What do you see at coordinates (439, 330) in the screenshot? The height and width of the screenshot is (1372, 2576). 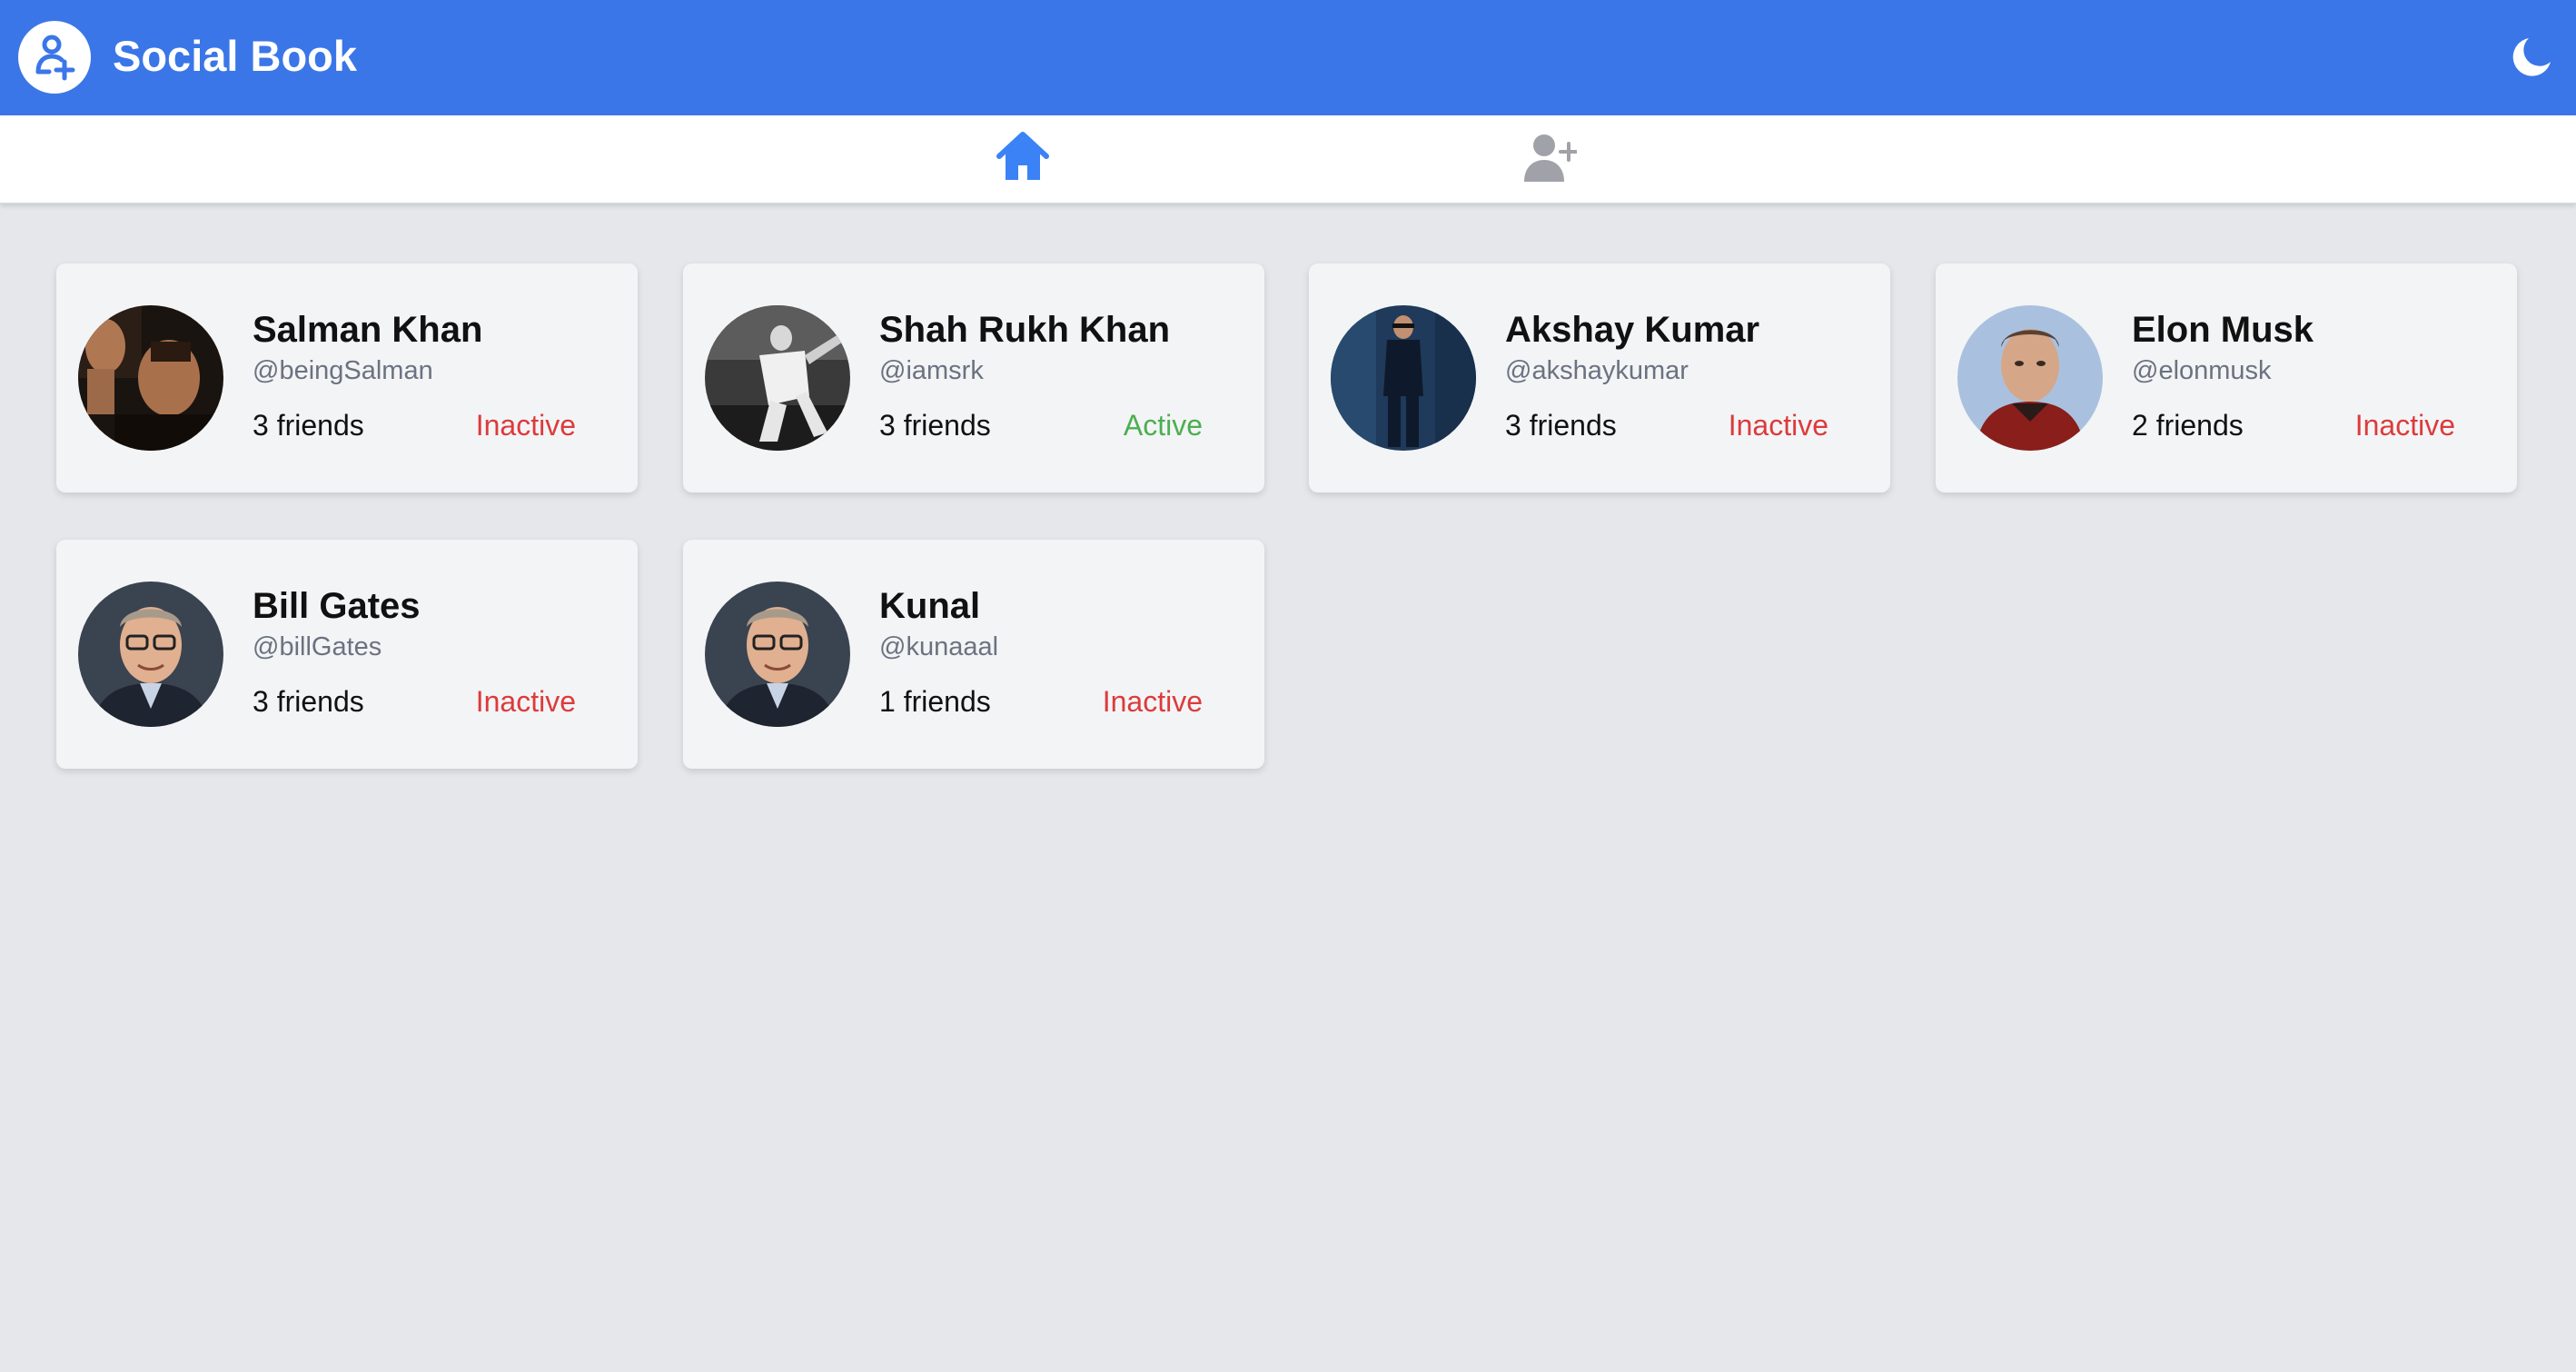 I see `user-name: Salman Khan` at bounding box center [439, 330].